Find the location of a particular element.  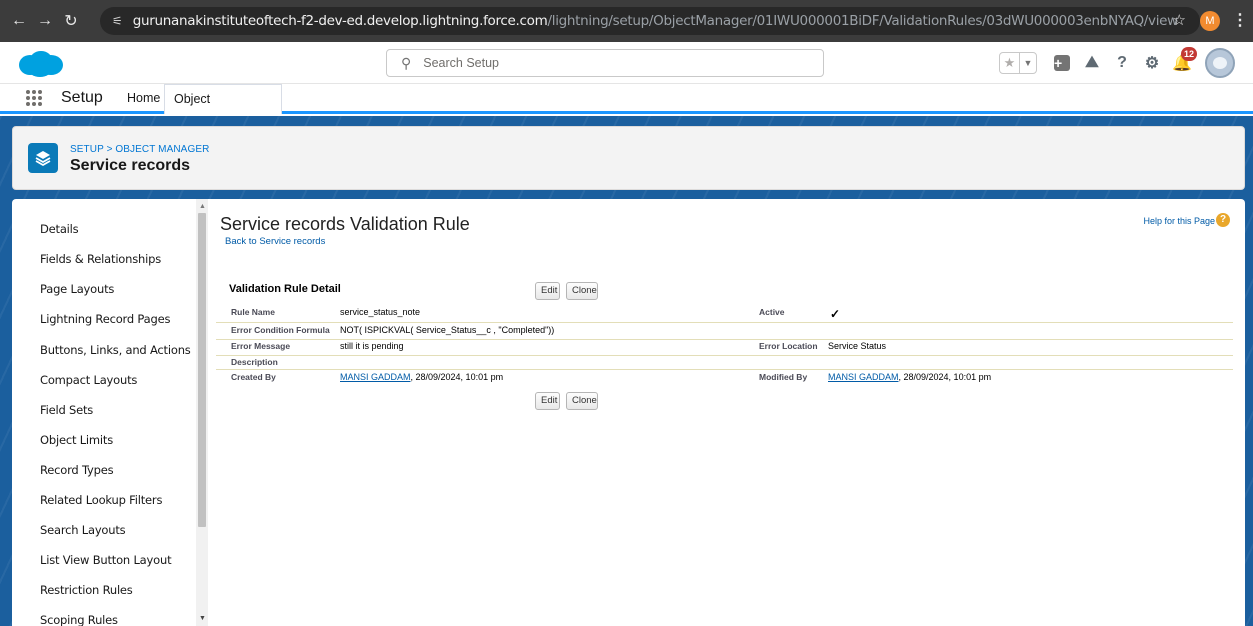

error-location-label: Error Location is located at coordinates (788, 346).